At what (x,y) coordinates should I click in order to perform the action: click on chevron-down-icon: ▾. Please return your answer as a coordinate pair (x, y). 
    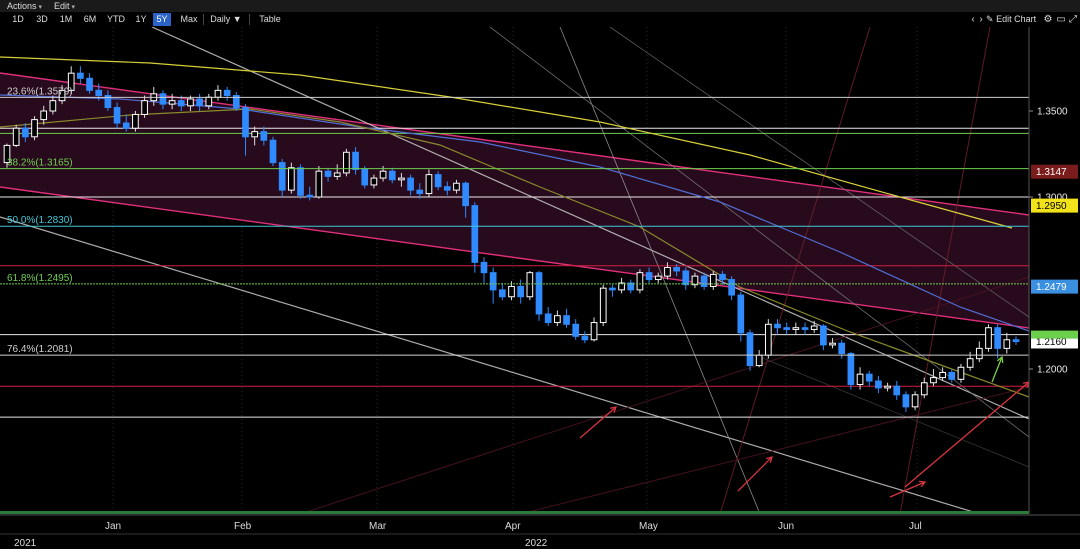
    Looking at the image, I should click on (40, 7).